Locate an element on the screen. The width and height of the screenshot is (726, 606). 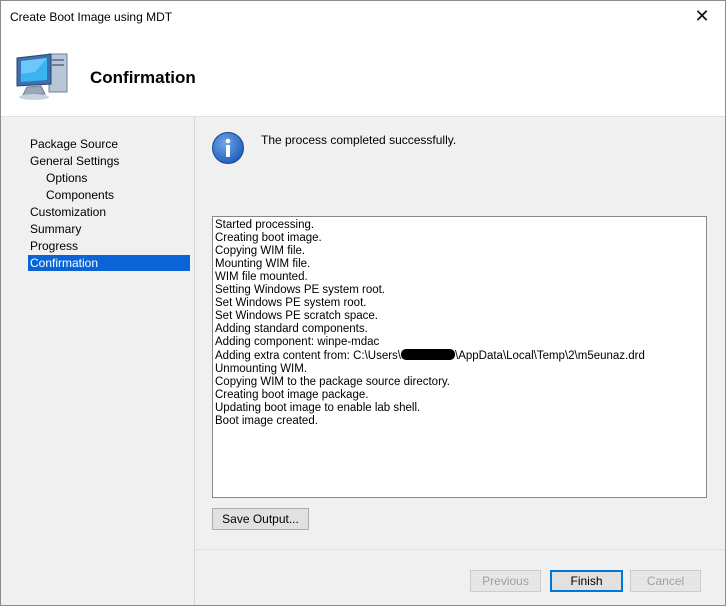
log-line: Adding standard components. is located at coordinates (291, 329).